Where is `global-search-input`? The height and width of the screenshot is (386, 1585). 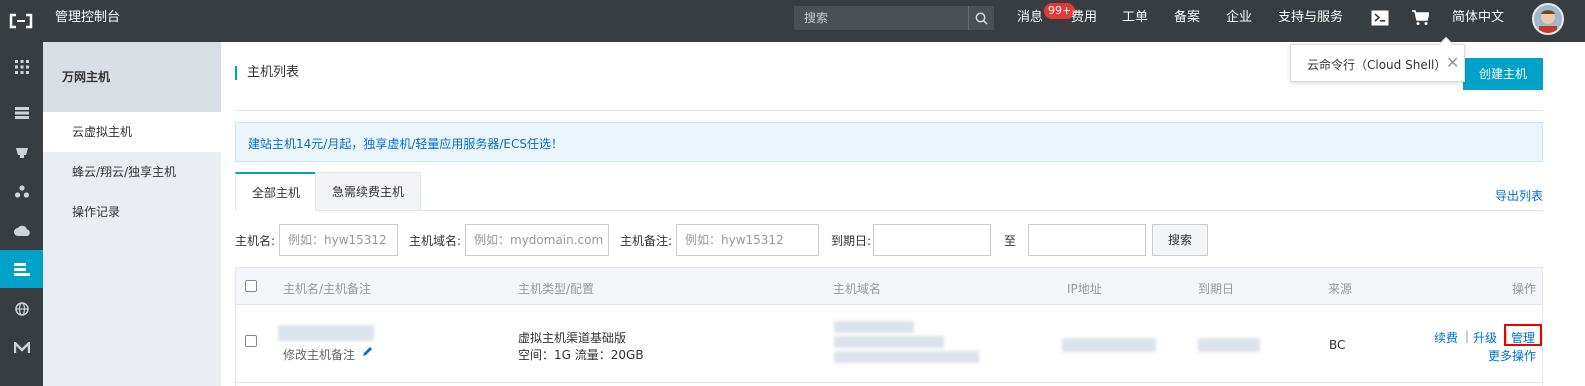 global-search-input is located at coordinates (881, 18).